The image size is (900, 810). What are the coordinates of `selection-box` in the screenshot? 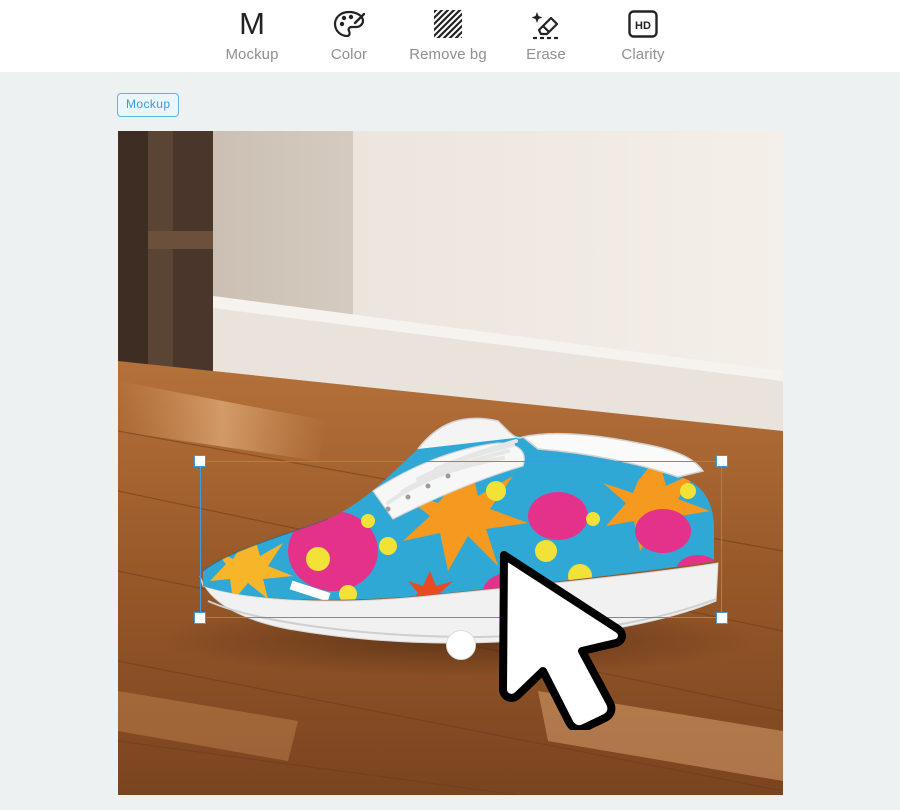 It's located at (461, 539).